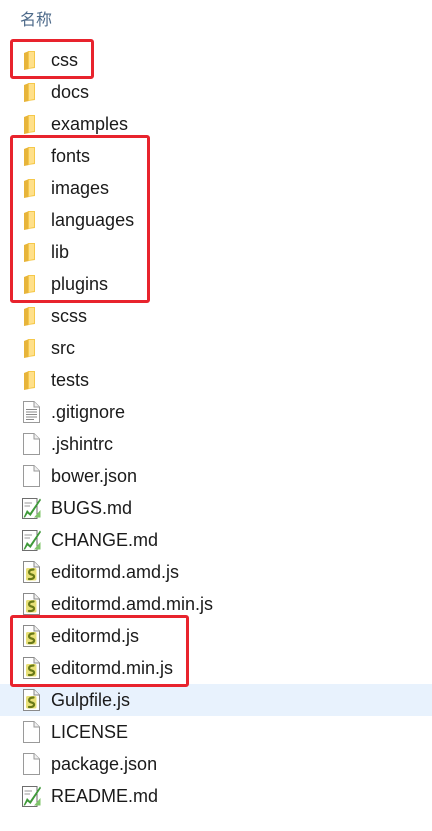 The width and height of the screenshot is (432, 831). I want to click on file-row-fonts: fonts, so click(216, 156).